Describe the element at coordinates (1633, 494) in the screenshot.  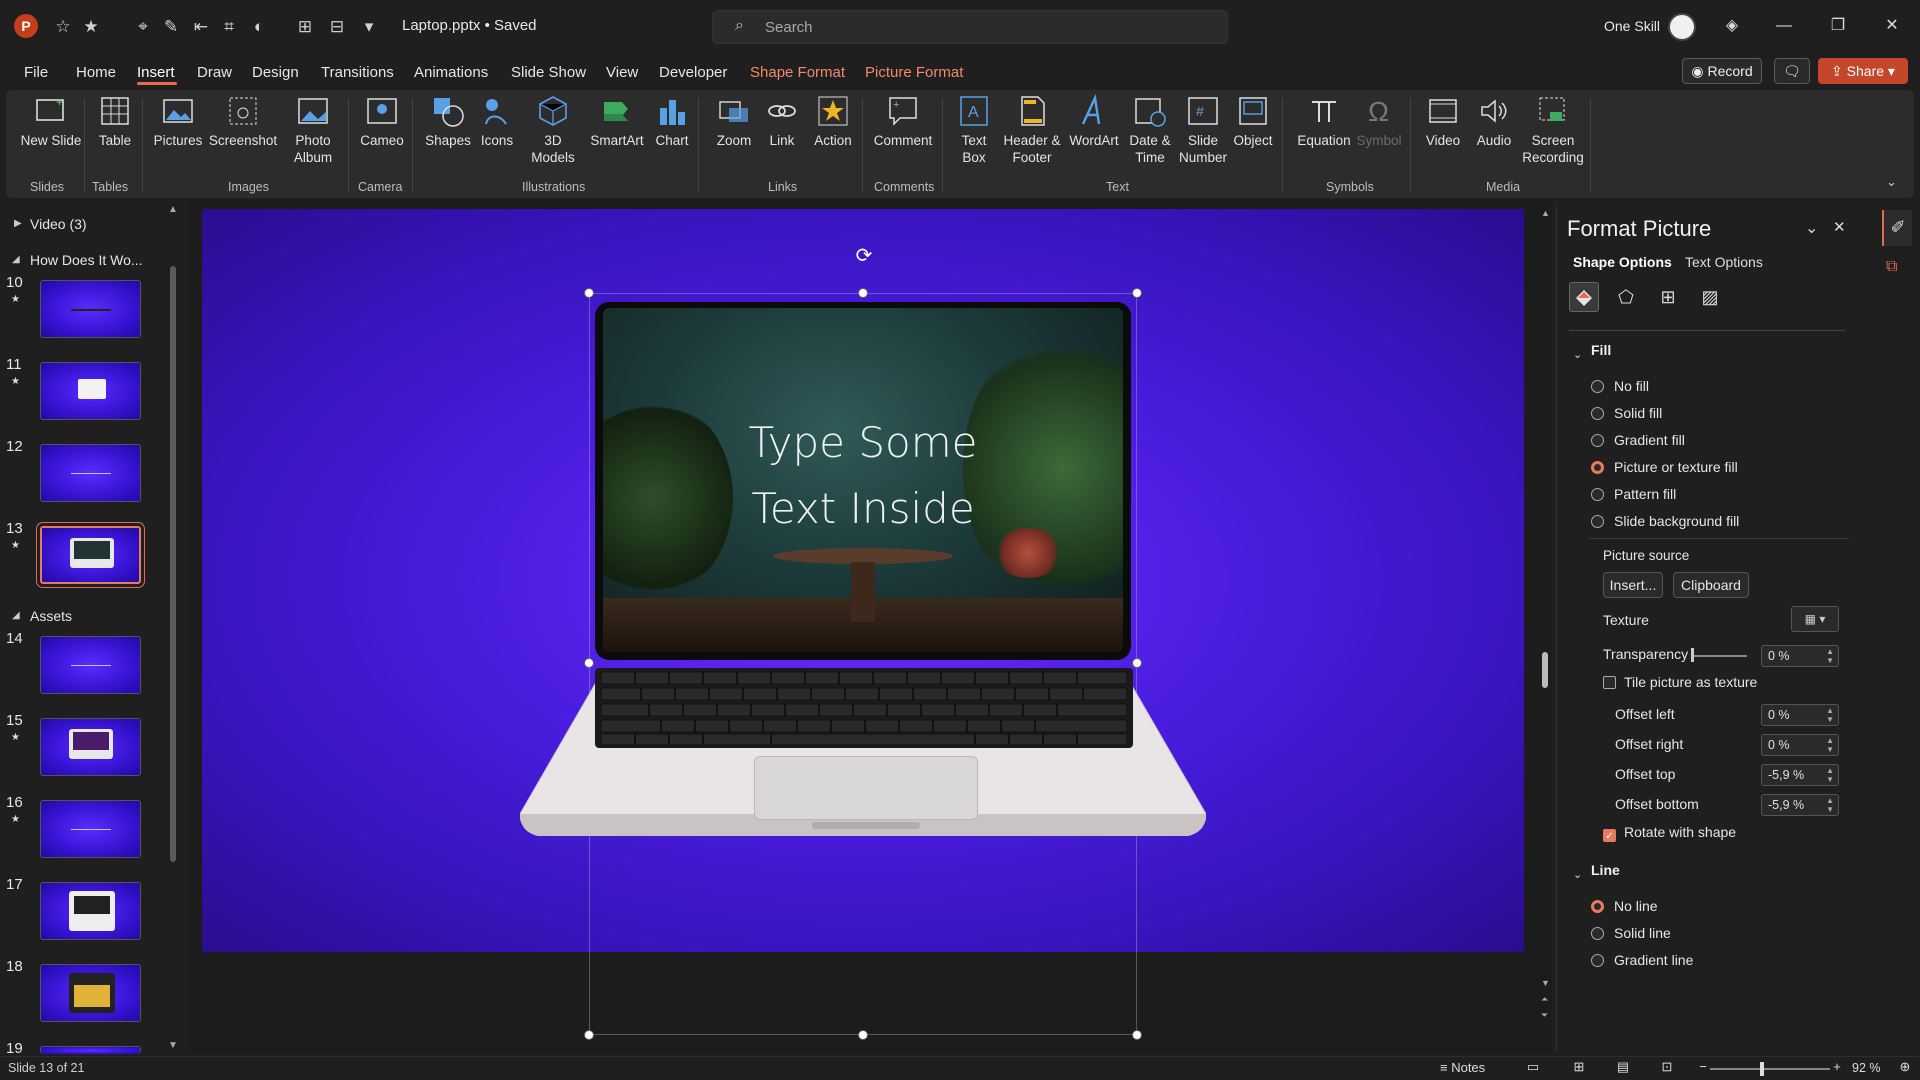
I see `radio-pattern-fill: Pattern fill` at that location.